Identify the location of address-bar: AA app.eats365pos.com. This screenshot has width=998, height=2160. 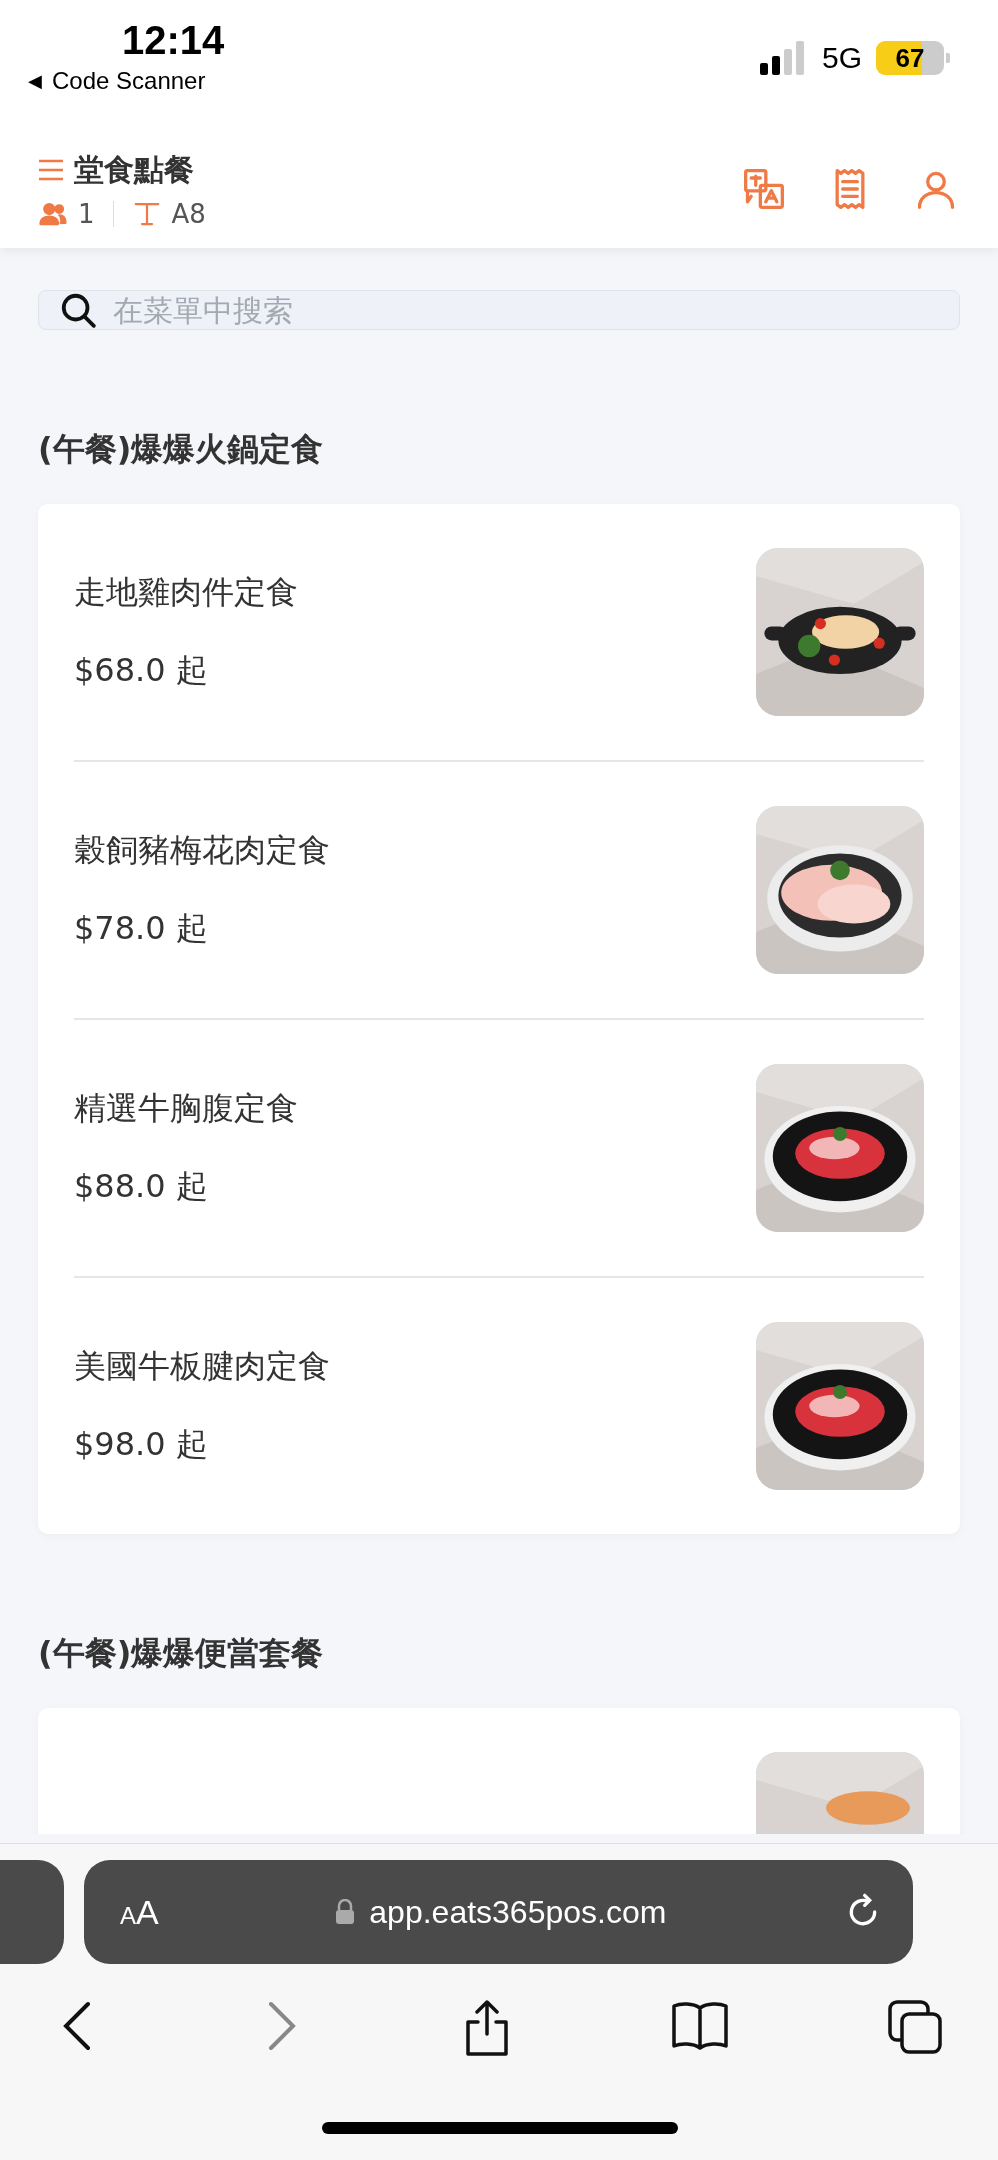
(498, 1912).